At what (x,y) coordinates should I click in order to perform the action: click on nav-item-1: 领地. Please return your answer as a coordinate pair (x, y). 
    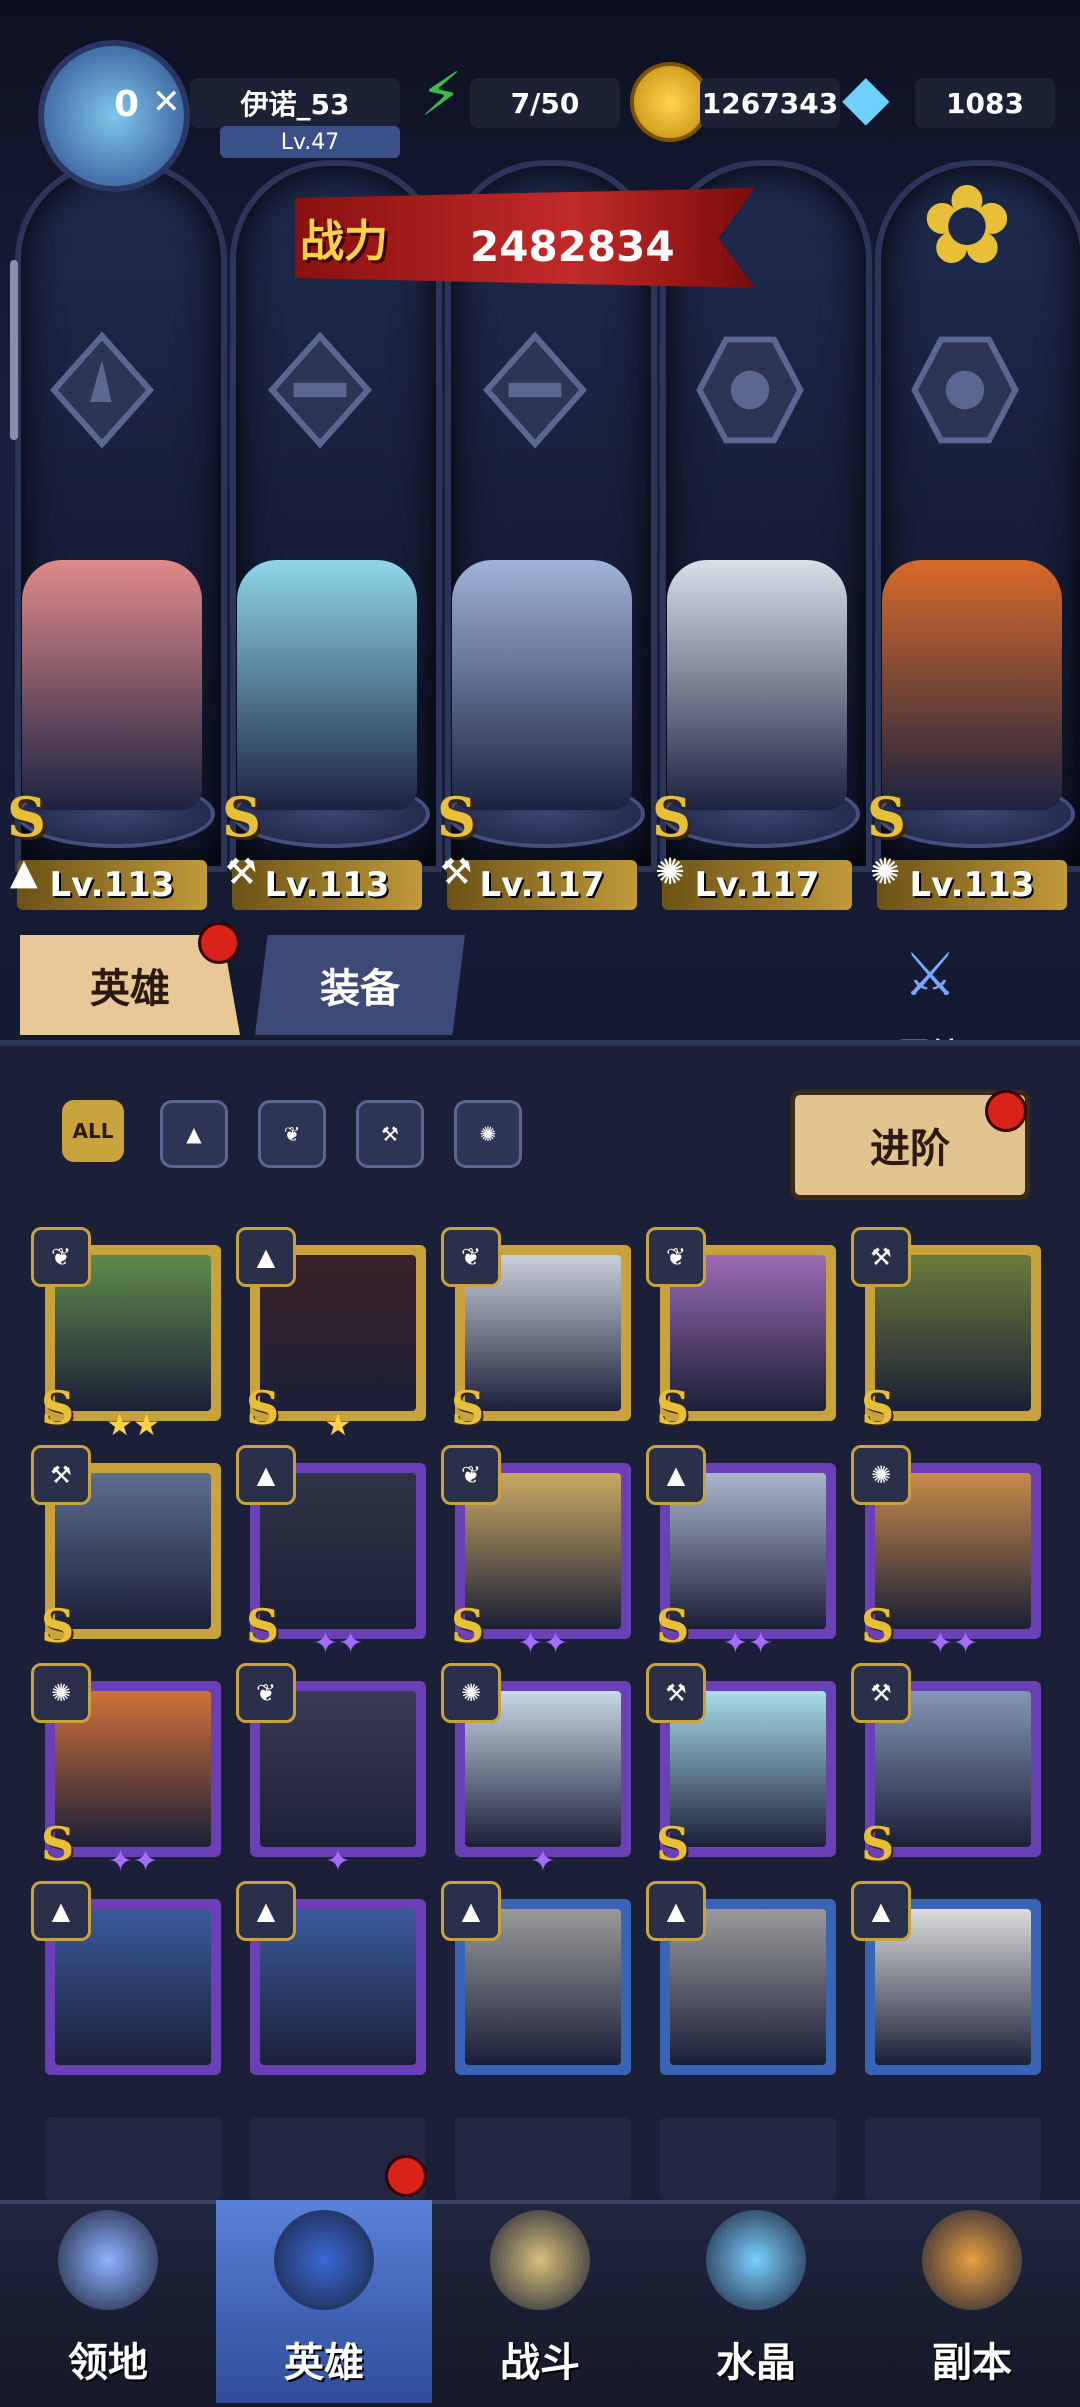
    Looking at the image, I should click on (108, 2301).